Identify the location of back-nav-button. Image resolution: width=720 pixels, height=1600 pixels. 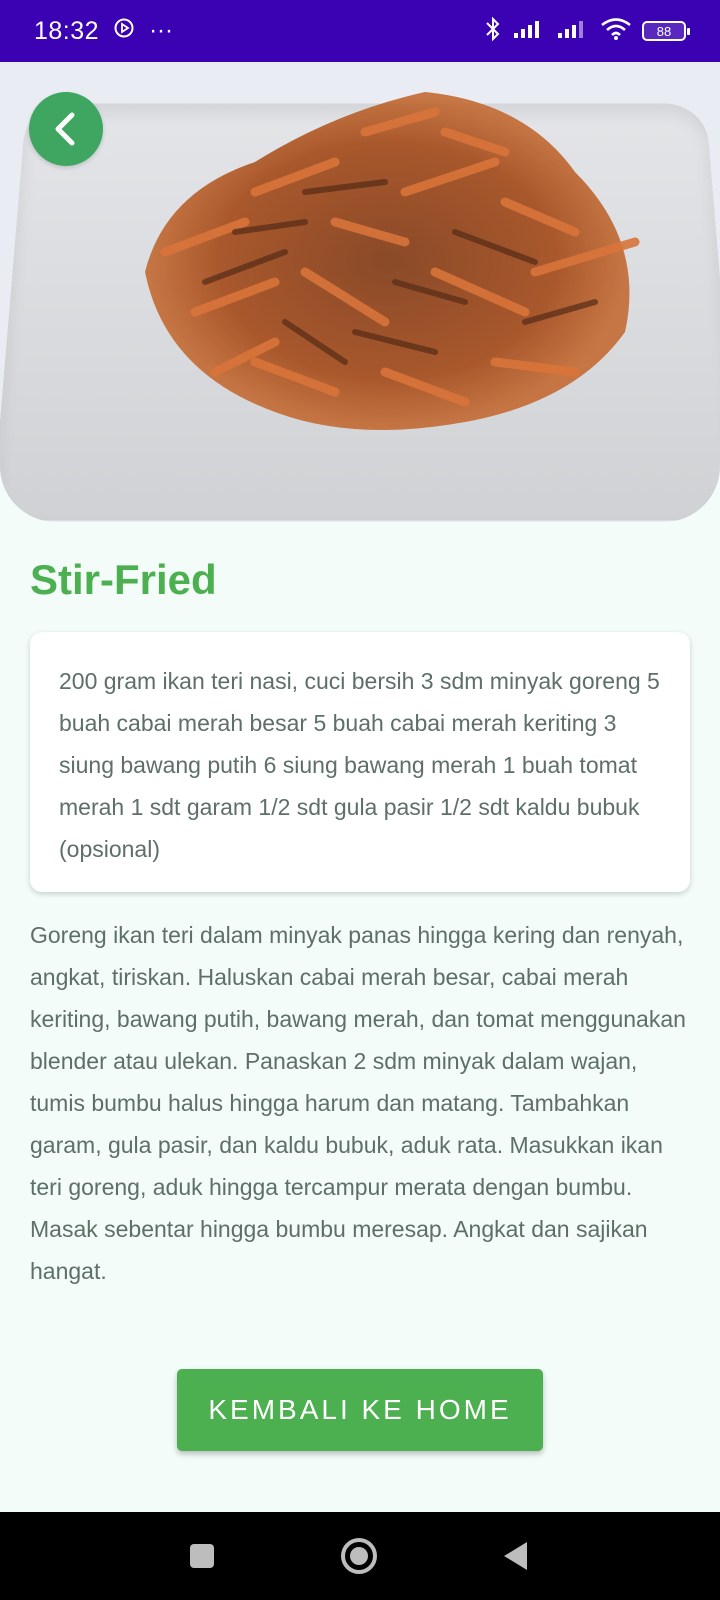
(516, 1556).